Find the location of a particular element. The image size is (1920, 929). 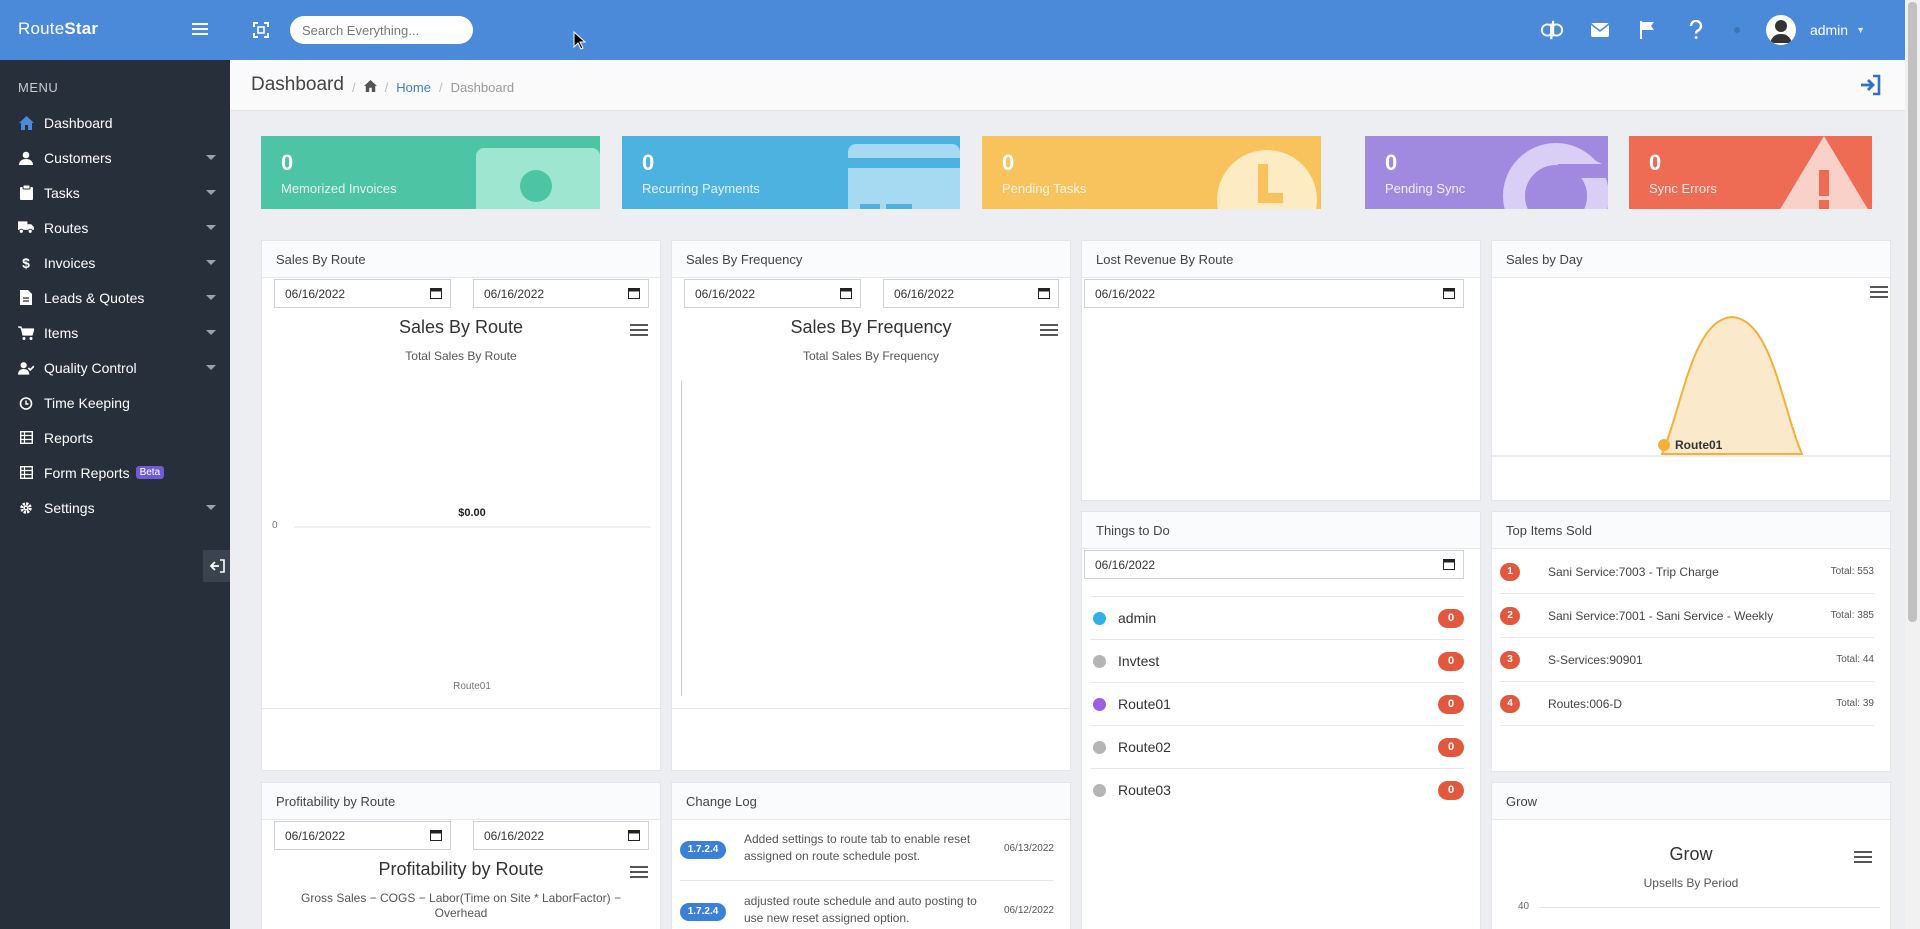

todo-row-route03: Route03 0 is located at coordinates (1277, 789).